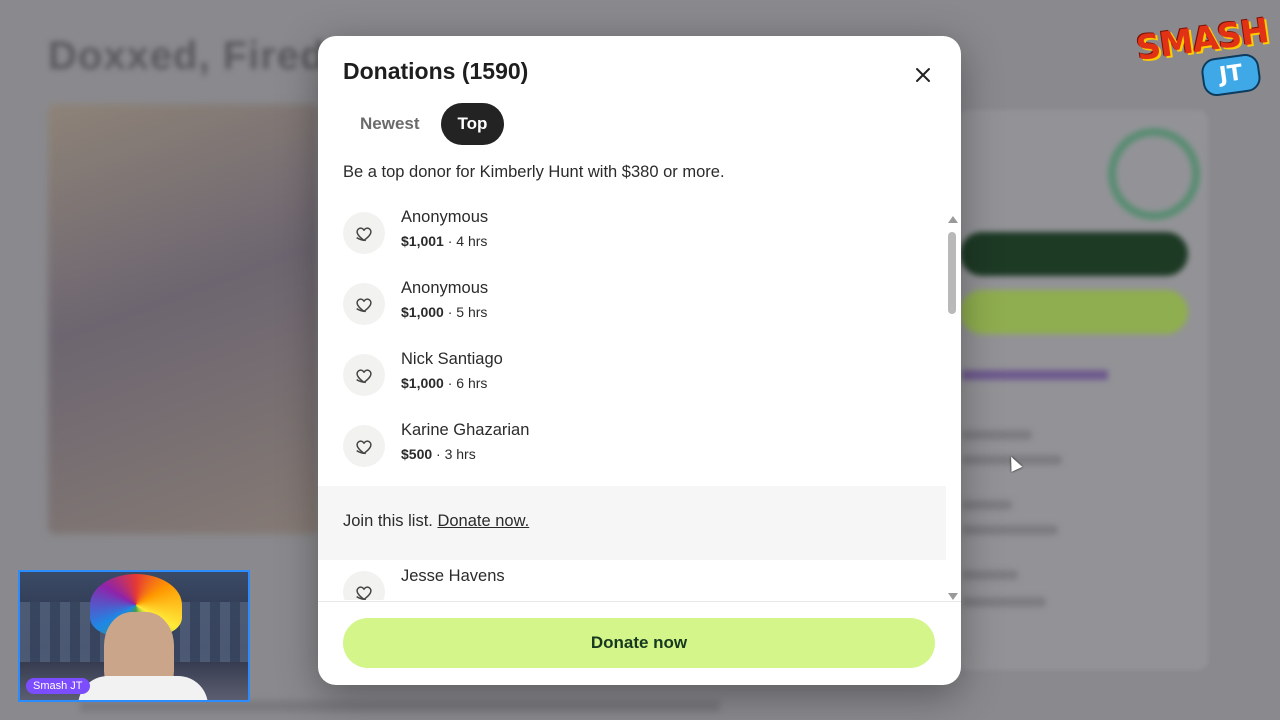 The height and width of the screenshot is (720, 1280). Describe the element at coordinates (483, 521) in the screenshot. I see `join-donate-link: Donate now.` at that location.